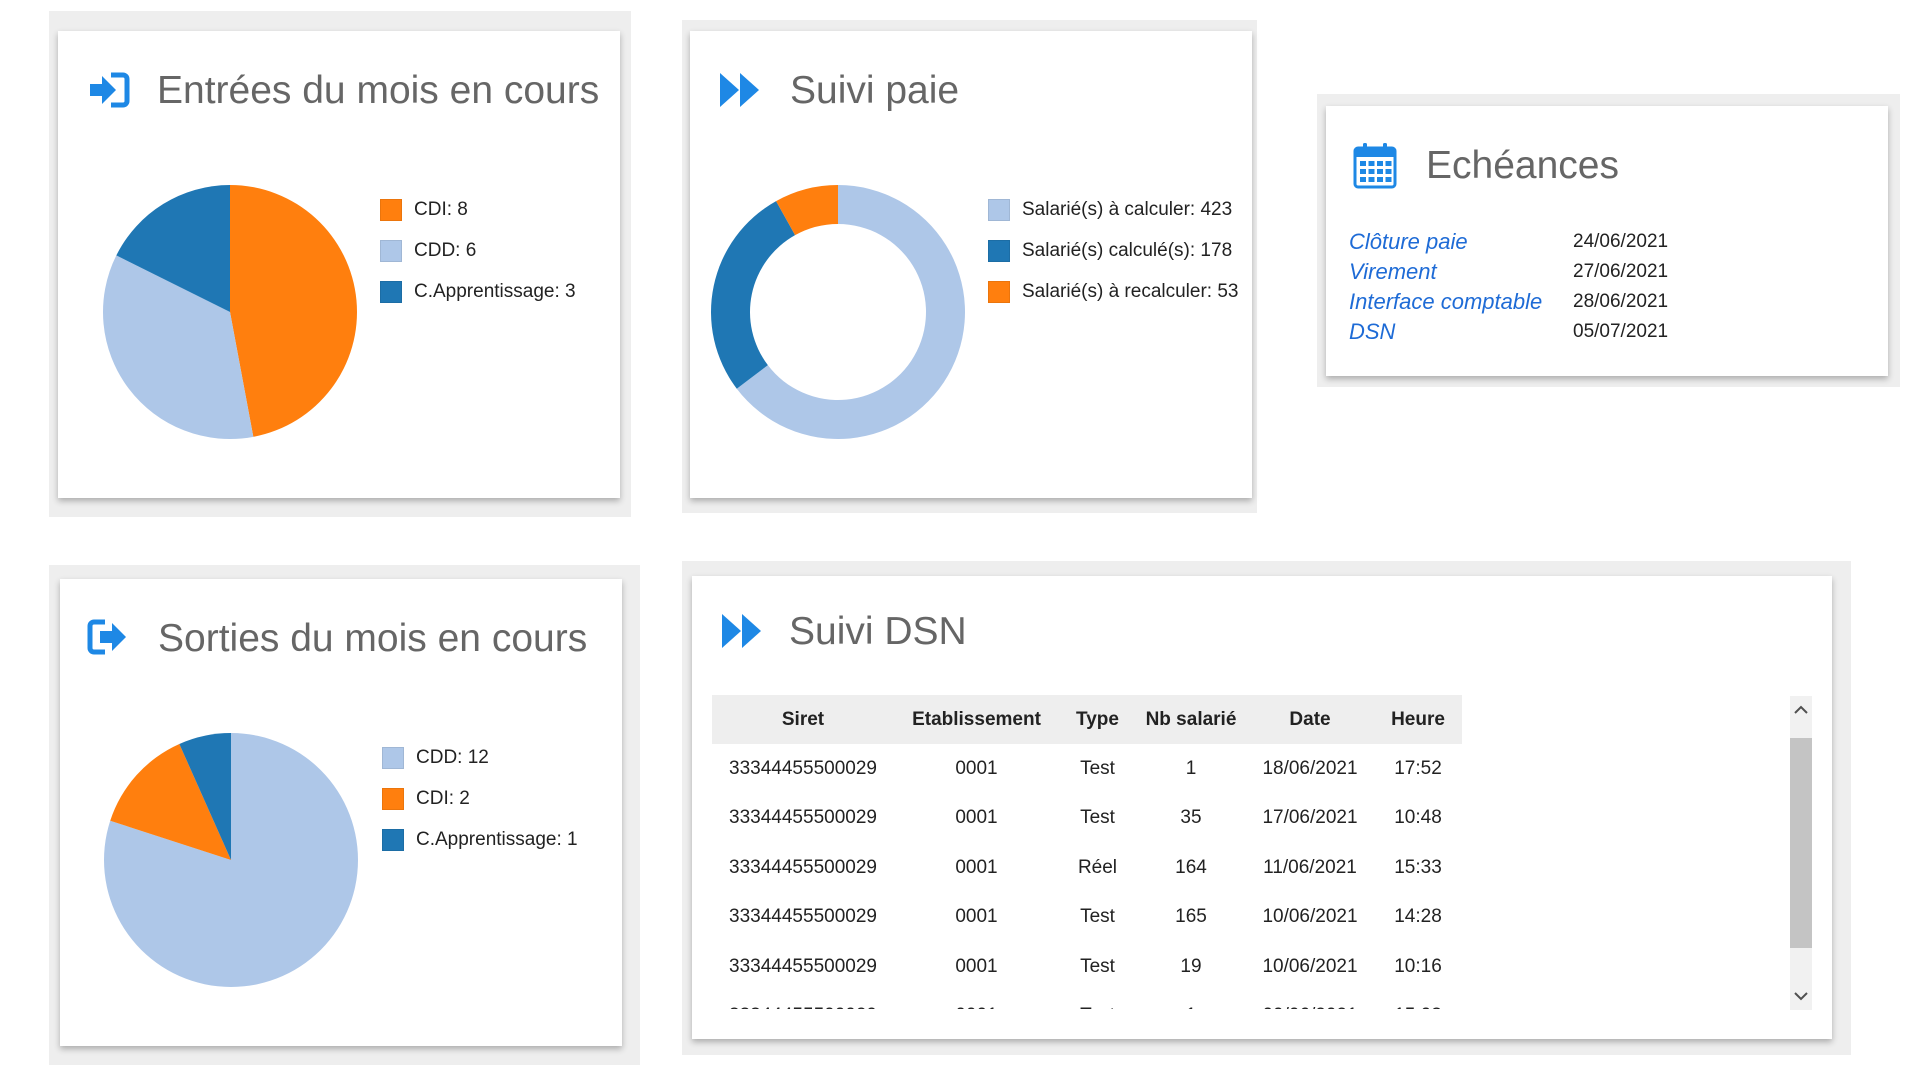 The image size is (1920, 1080). I want to click on deadline-link: Virement, so click(1461, 272).